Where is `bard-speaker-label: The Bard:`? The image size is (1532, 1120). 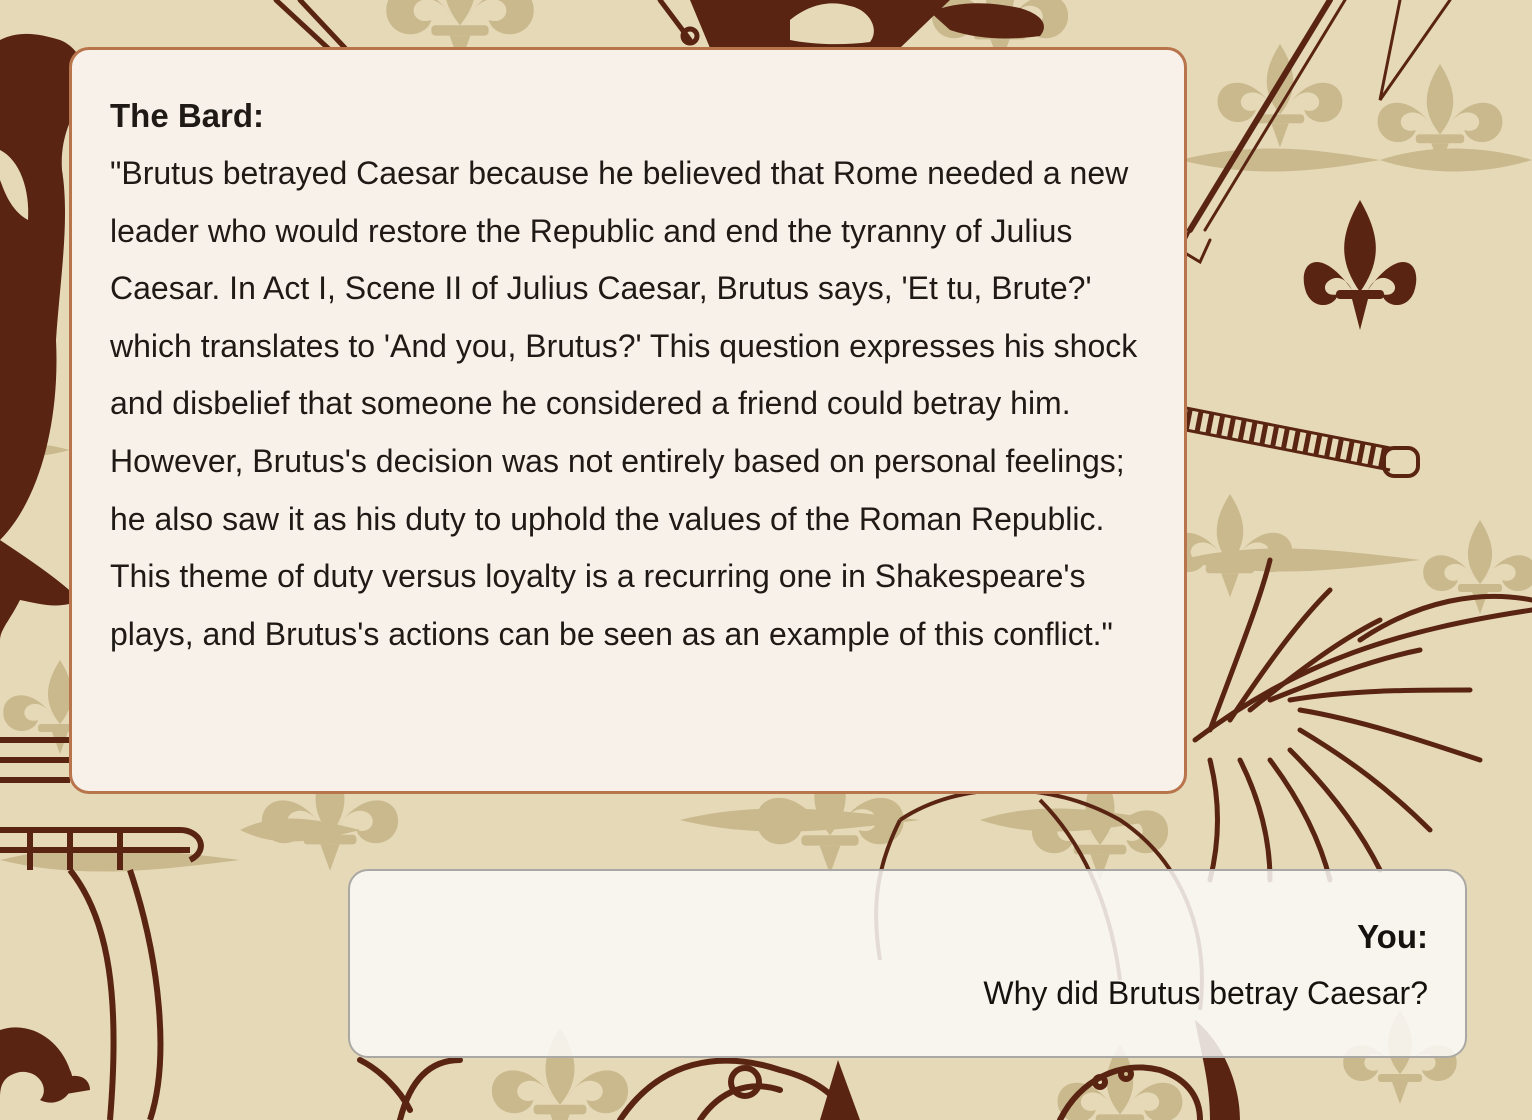 bard-speaker-label: The Bard: is located at coordinates (187, 115).